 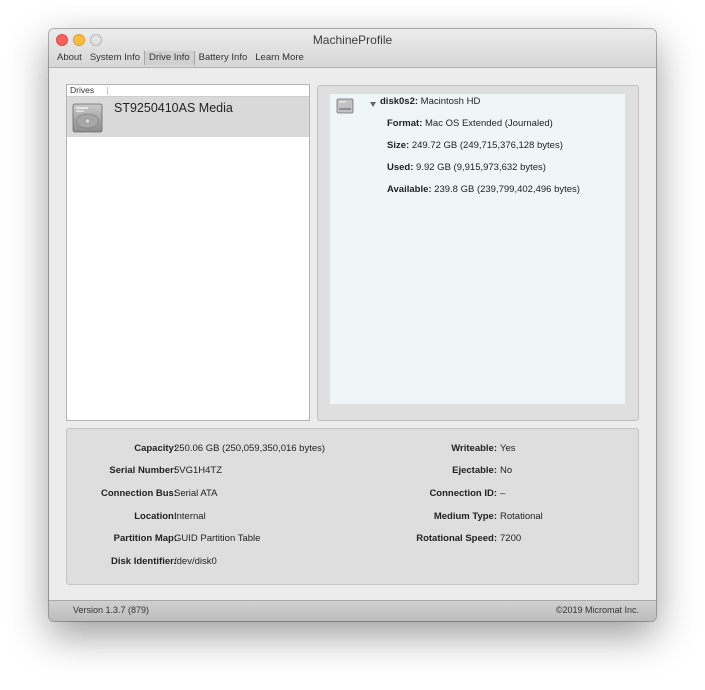 What do you see at coordinates (508, 448) in the screenshot?
I see `writeable-value: Yes` at bounding box center [508, 448].